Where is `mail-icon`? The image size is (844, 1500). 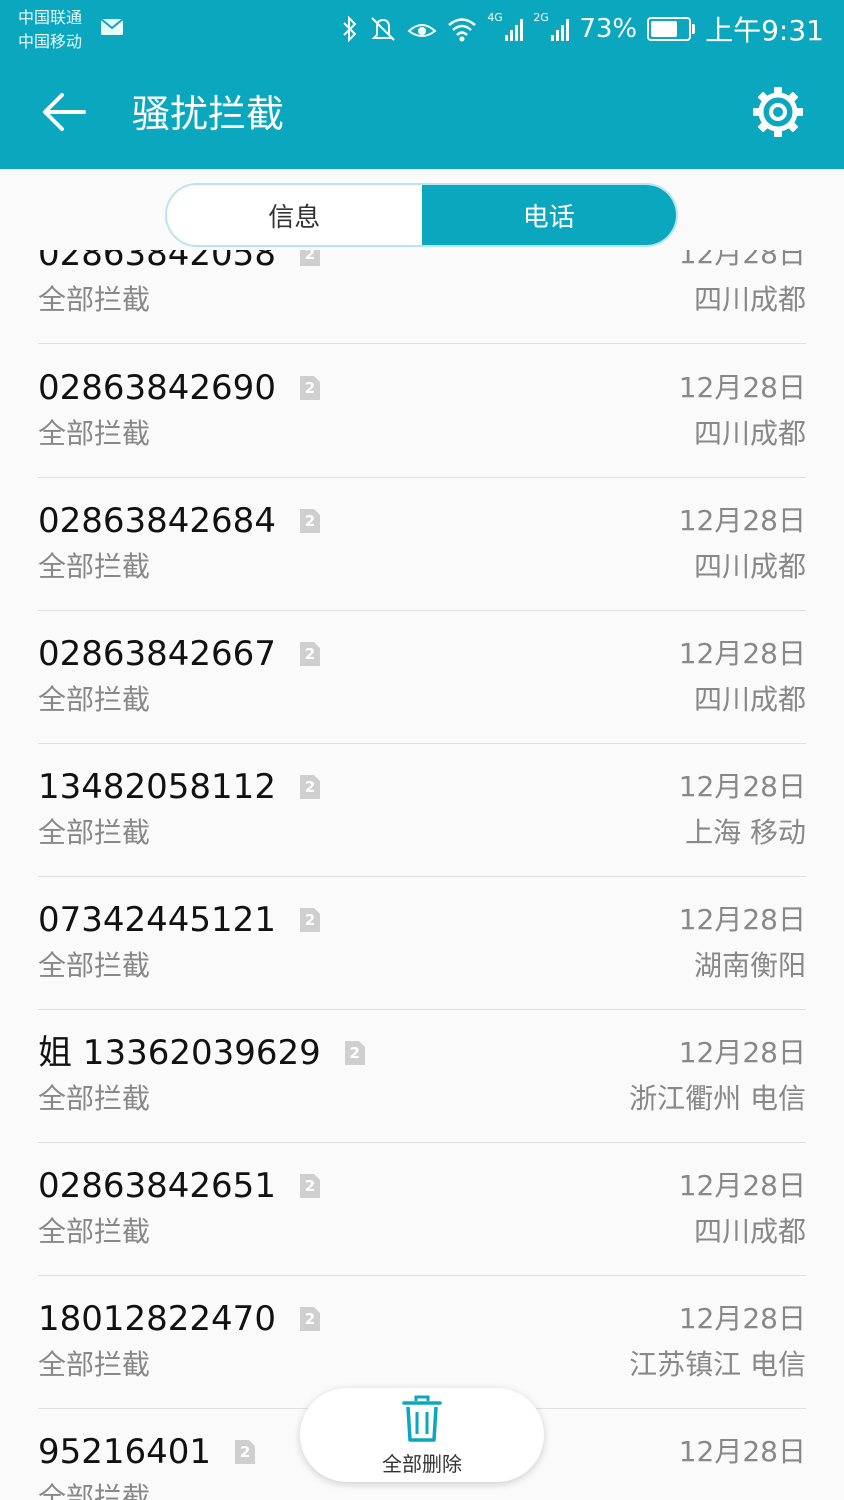
mail-icon is located at coordinates (112, 26).